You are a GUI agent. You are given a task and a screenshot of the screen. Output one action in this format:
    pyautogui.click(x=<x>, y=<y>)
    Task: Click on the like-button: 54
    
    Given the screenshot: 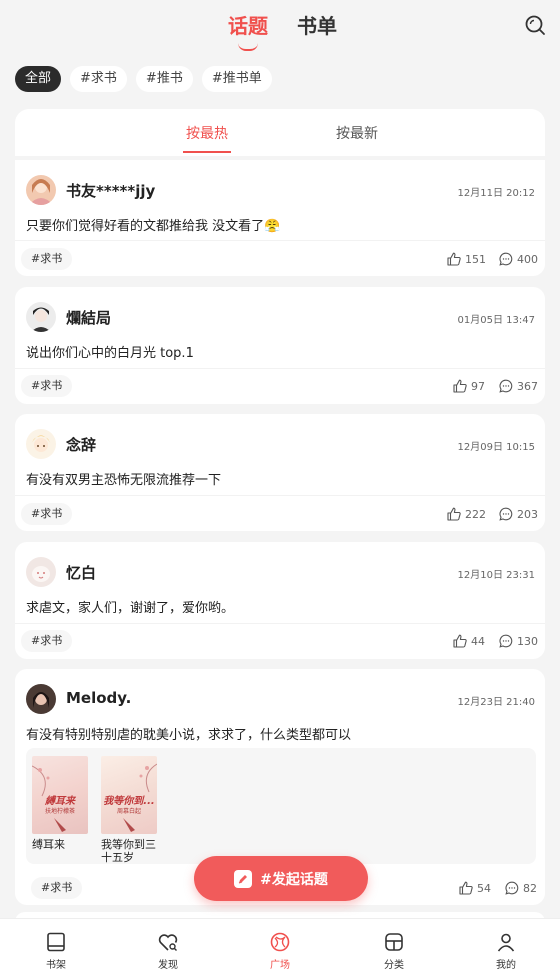 What is the action you would take?
    pyautogui.click(x=475, y=888)
    